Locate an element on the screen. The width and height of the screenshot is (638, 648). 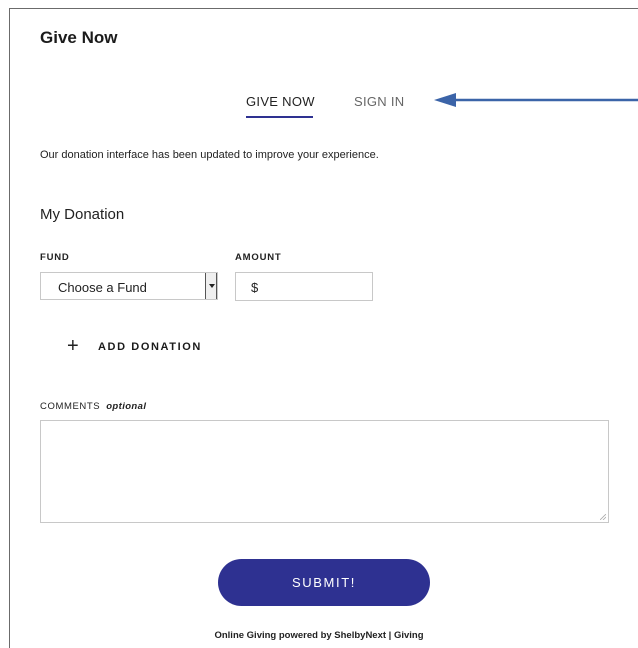
my-donation-heading: My Donation is located at coordinates (82, 214).